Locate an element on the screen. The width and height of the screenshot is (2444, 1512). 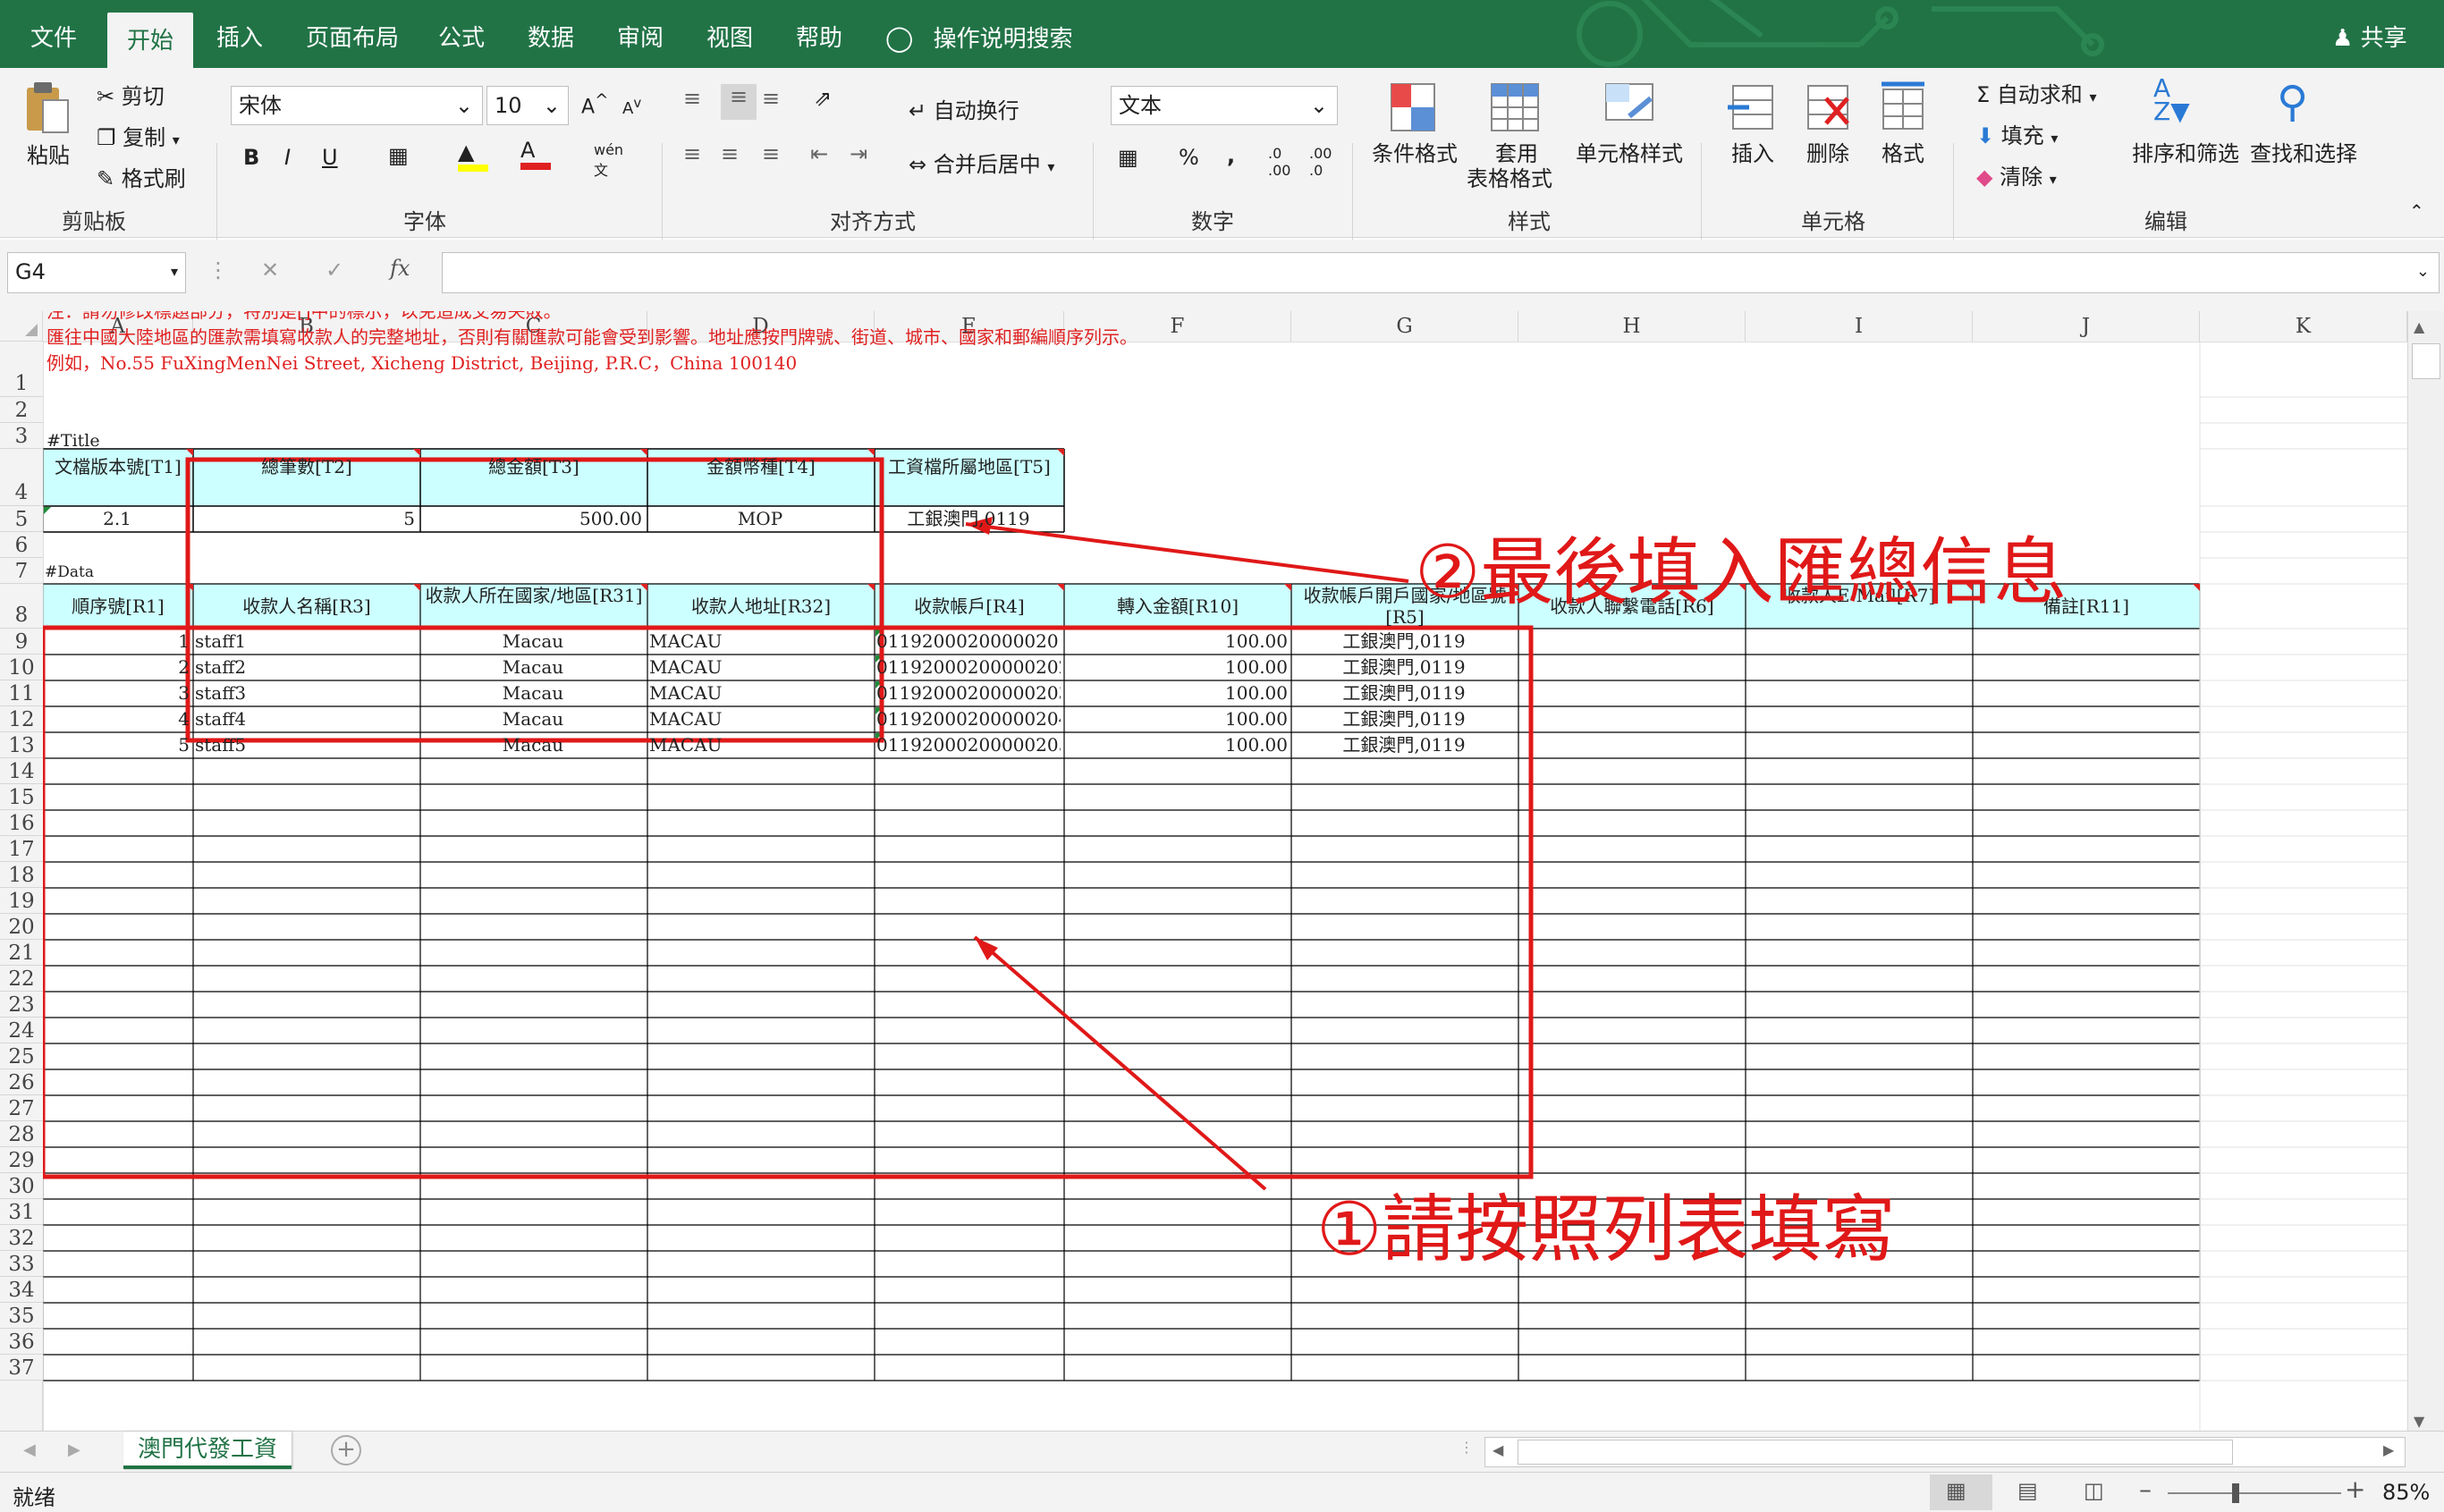
row-header: 35 is located at coordinates (21, 1316).